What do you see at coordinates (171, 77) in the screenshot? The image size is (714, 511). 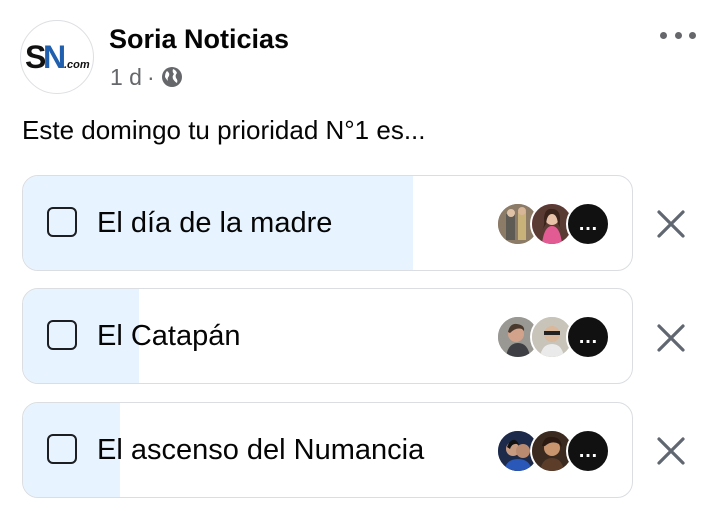 I see `globe-icon` at bounding box center [171, 77].